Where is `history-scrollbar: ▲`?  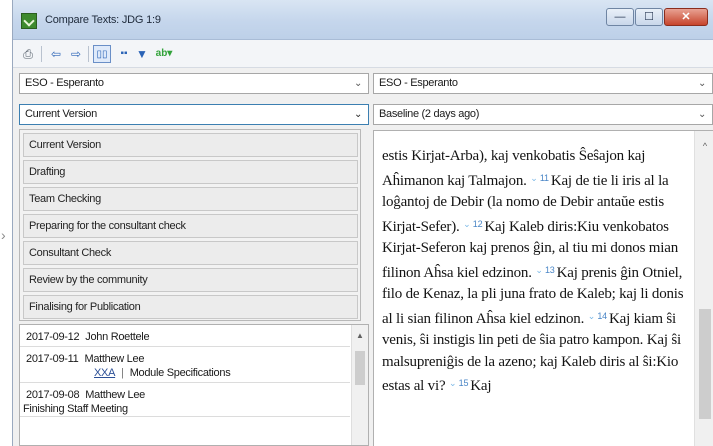 history-scrollbar: ▲ is located at coordinates (359, 385).